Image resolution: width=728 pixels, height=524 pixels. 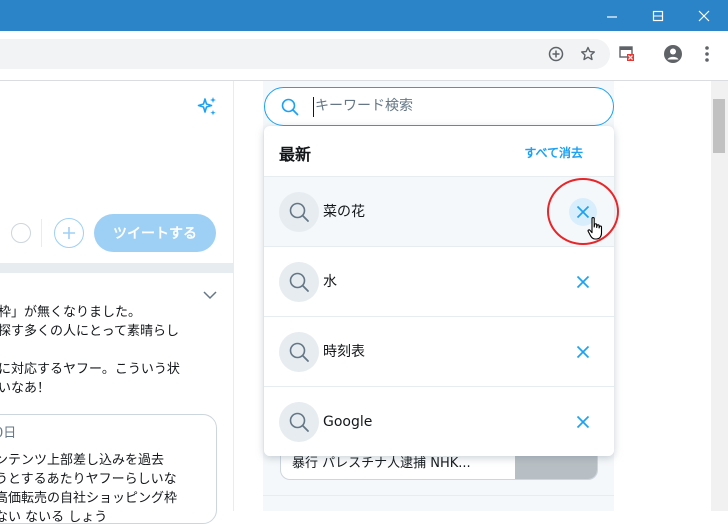 I want to click on recent-search-label: 時刻表, so click(x=344, y=352).